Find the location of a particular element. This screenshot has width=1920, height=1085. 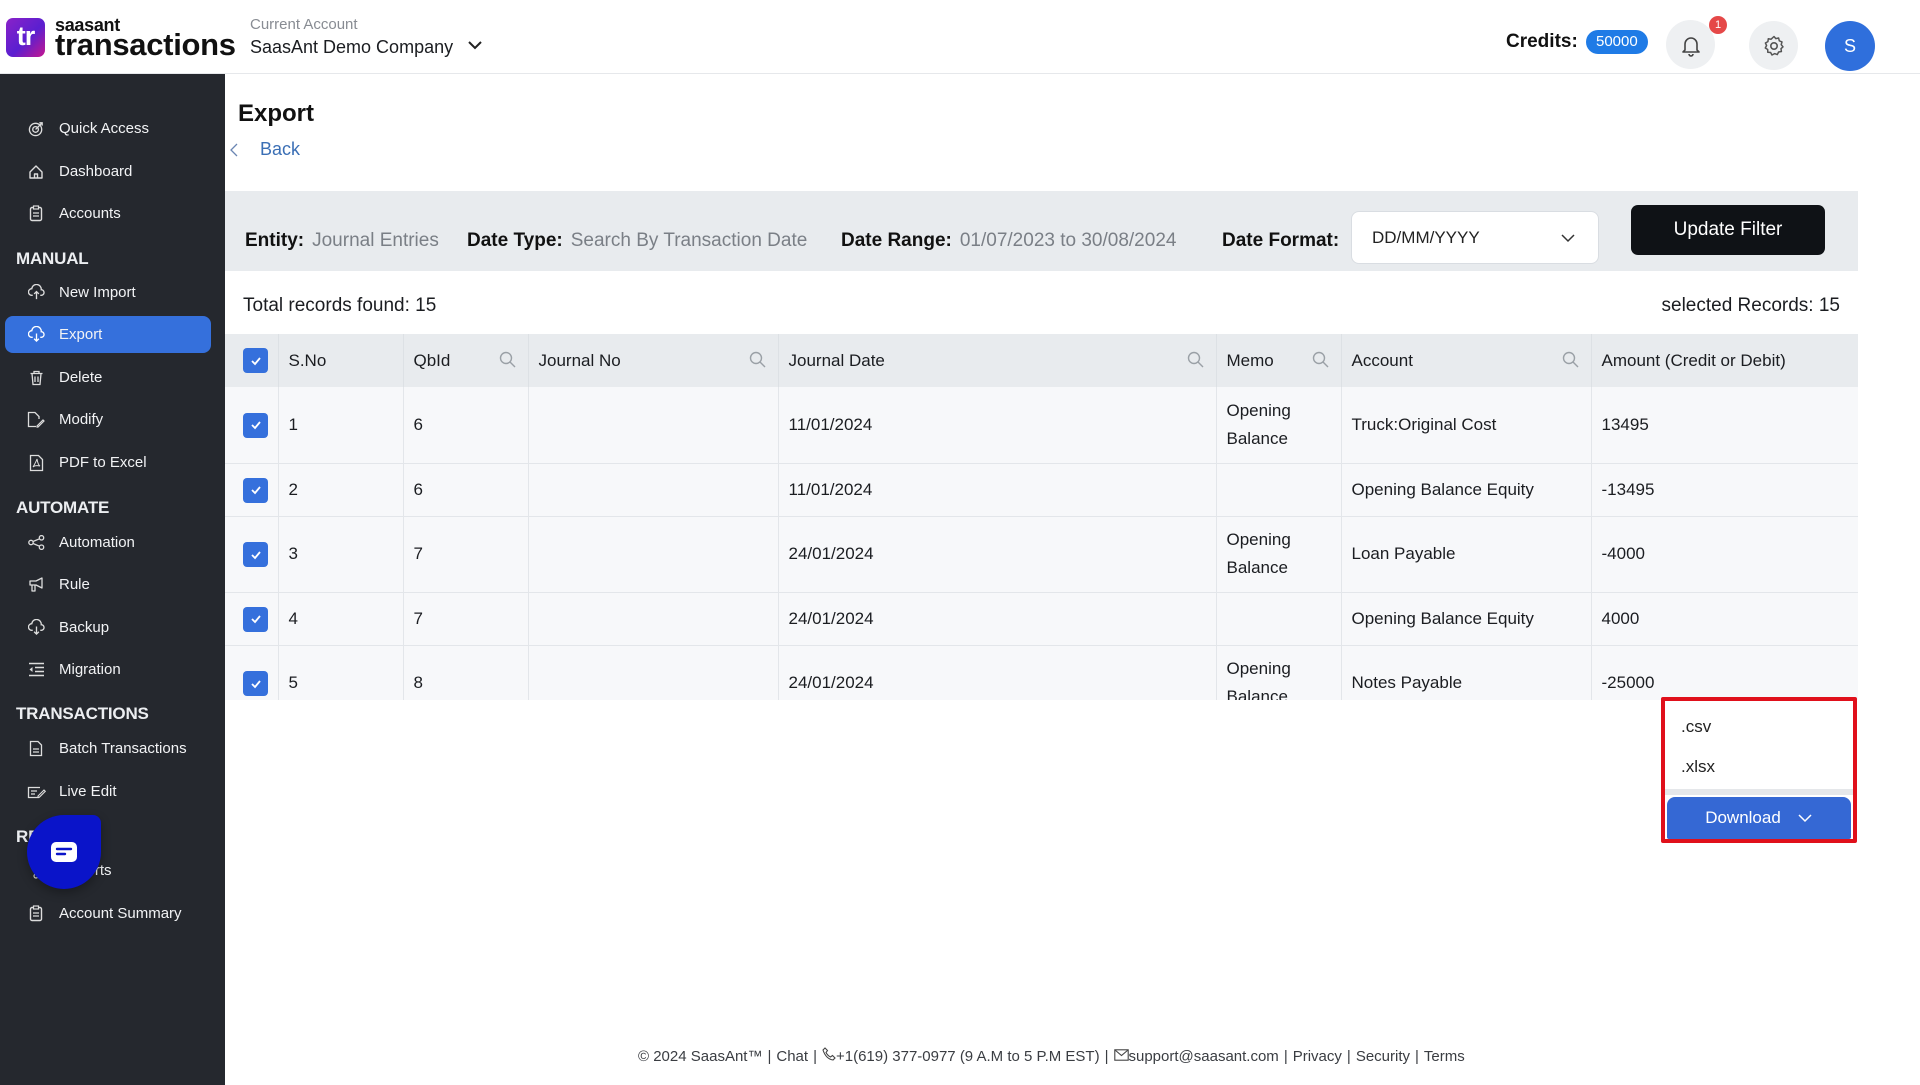

sidebar-item-batch-transactions: Batch Transactions is located at coordinates (108, 748).